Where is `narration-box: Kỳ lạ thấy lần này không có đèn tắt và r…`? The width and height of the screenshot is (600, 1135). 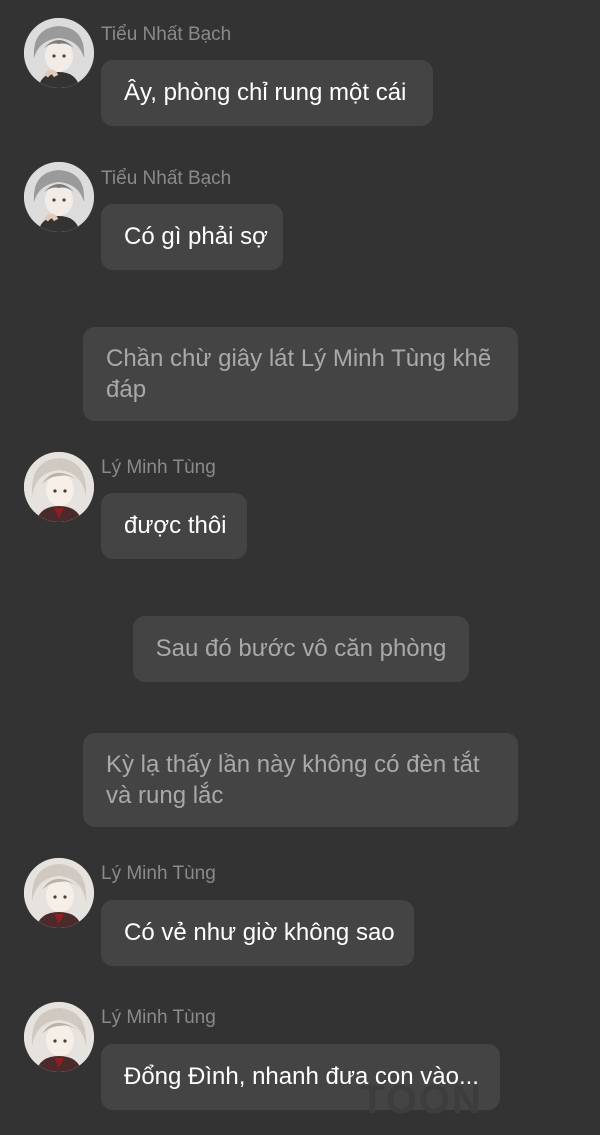
narration-box: Kỳ lạ thấy lần này không có đèn tắt và r… is located at coordinates (300, 780).